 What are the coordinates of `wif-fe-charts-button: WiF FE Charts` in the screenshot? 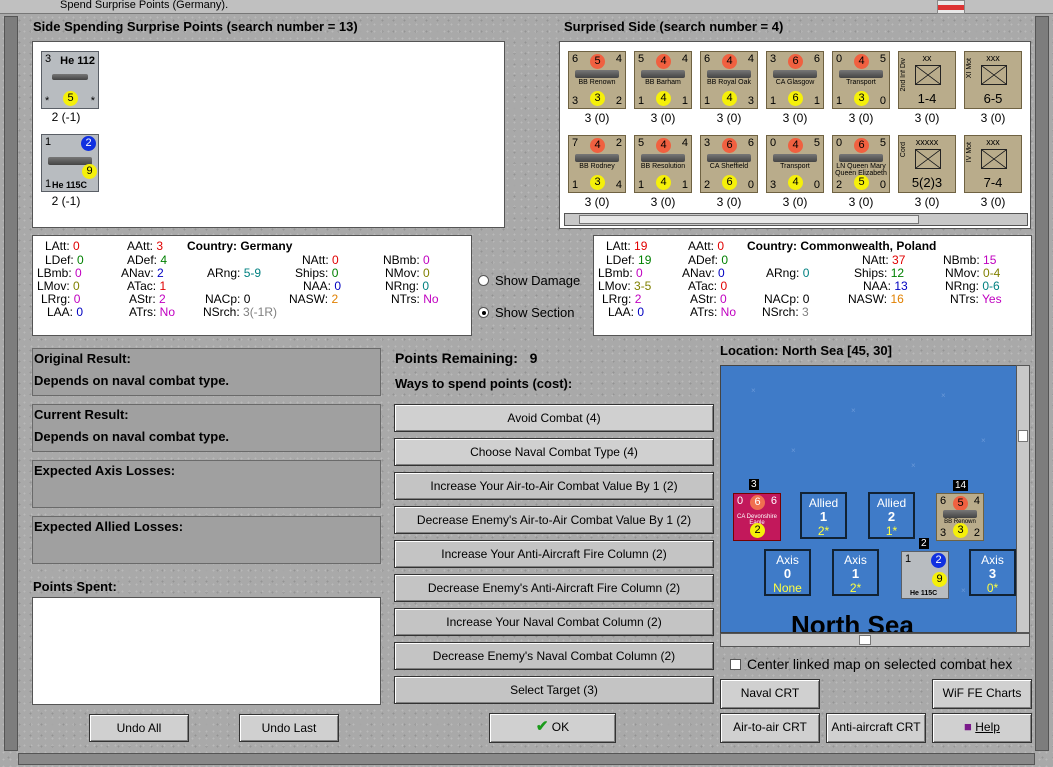 It's located at (982, 694).